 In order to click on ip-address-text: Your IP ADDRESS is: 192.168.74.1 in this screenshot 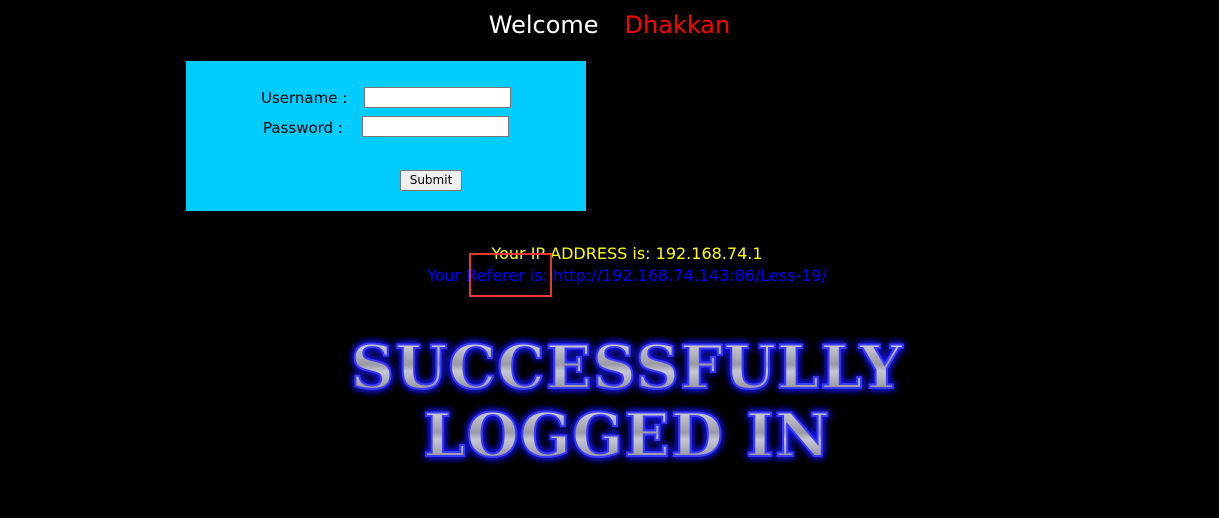, I will do `click(627, 253)`.